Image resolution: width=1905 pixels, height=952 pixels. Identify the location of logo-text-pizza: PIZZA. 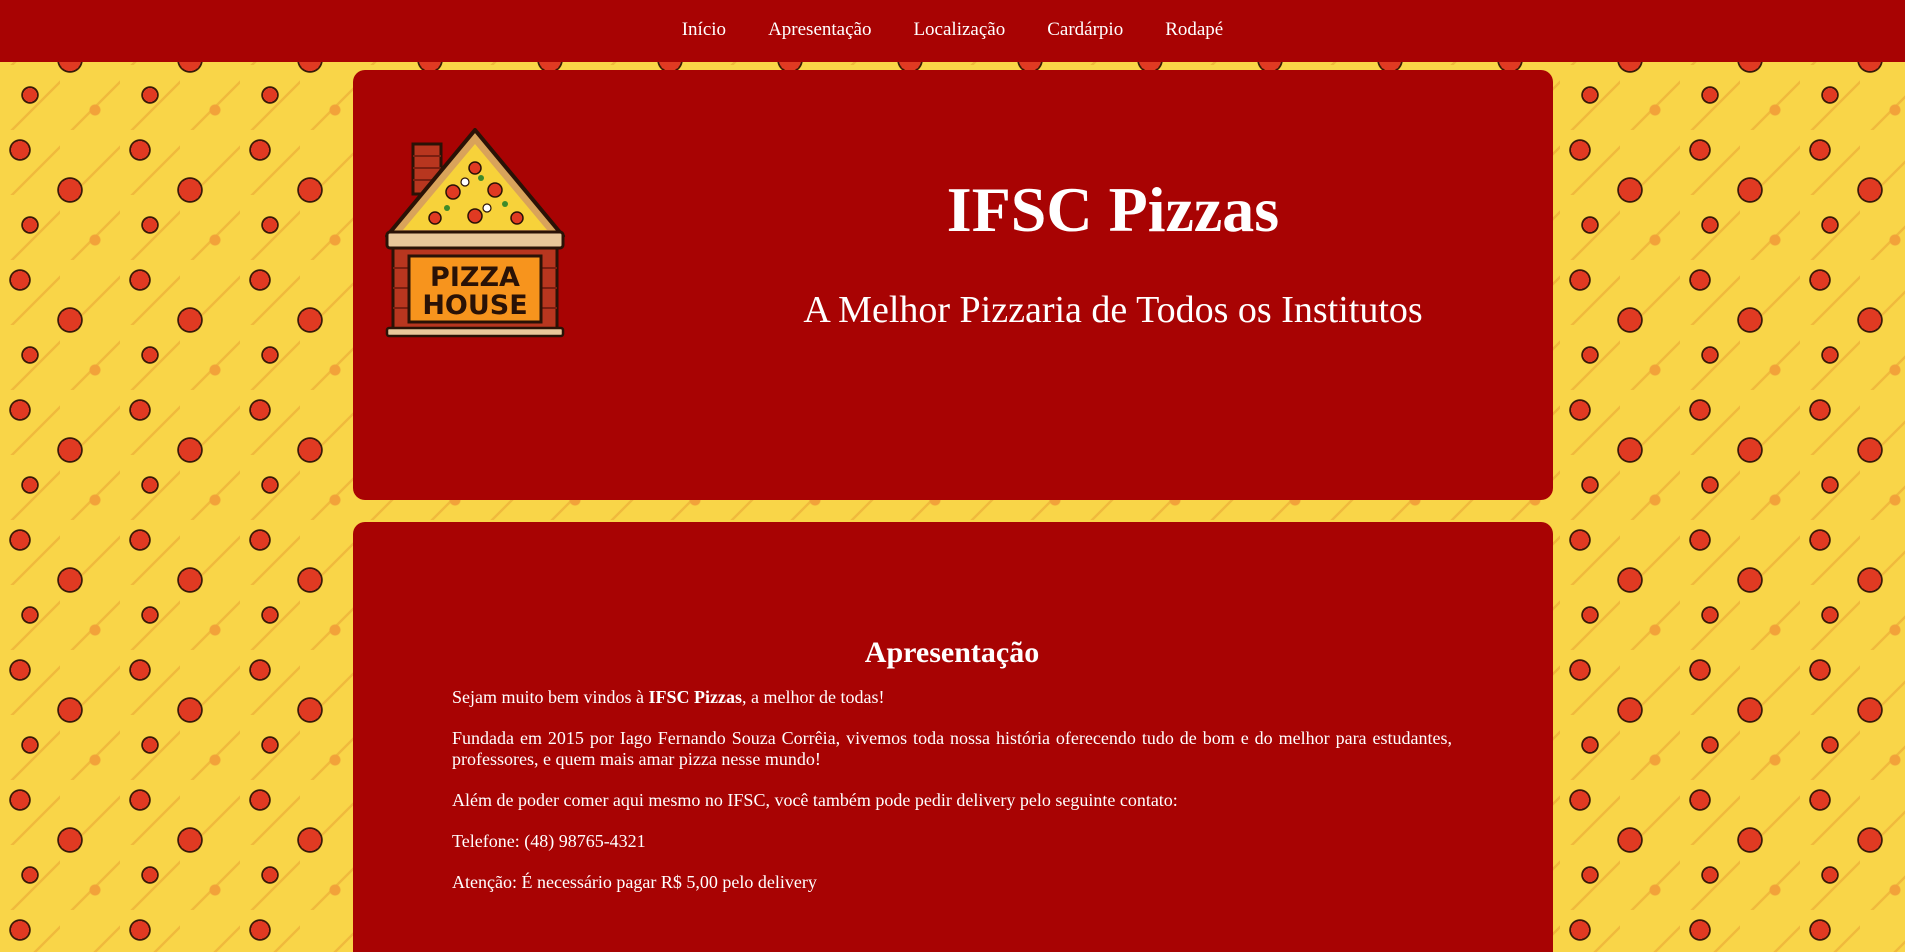
(475, 277).